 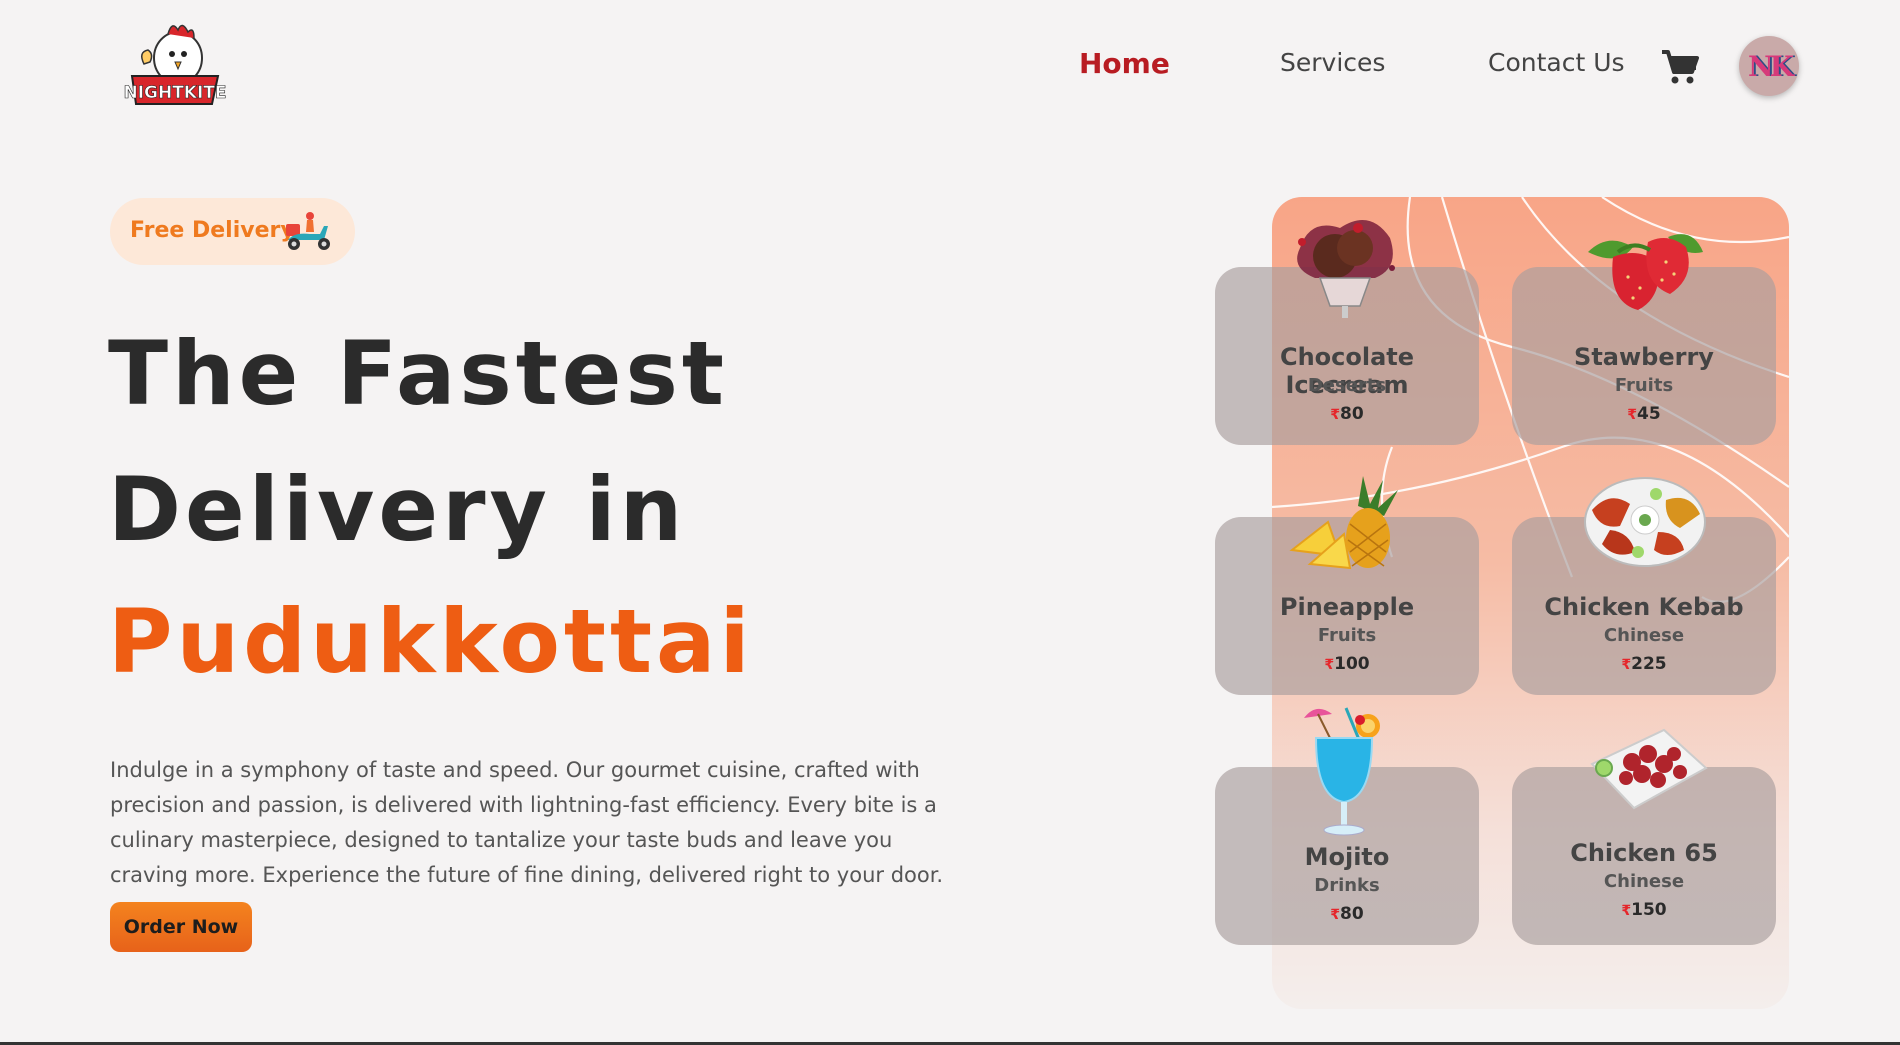 What do you see at coordinates (397, 509) in the screenshot?
I see `hero-title-line-2: Delivery in` at bounding box center [397, 509].